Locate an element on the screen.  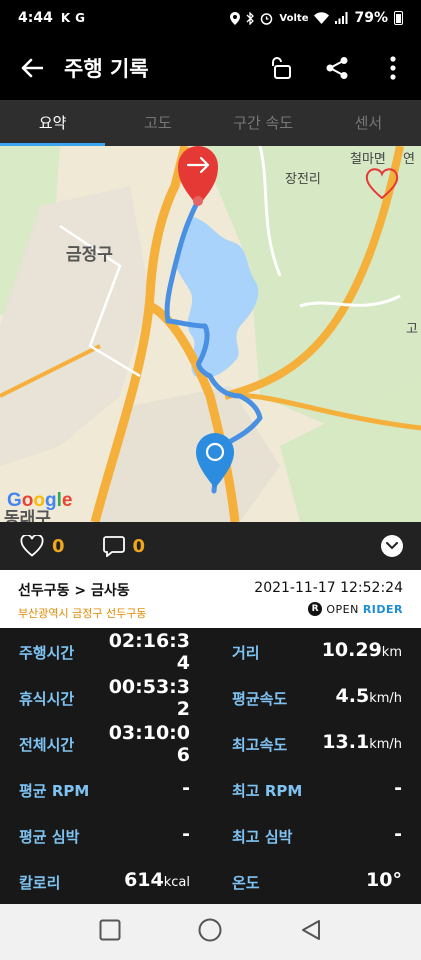
lock-button is located at coordinates (281, 68).